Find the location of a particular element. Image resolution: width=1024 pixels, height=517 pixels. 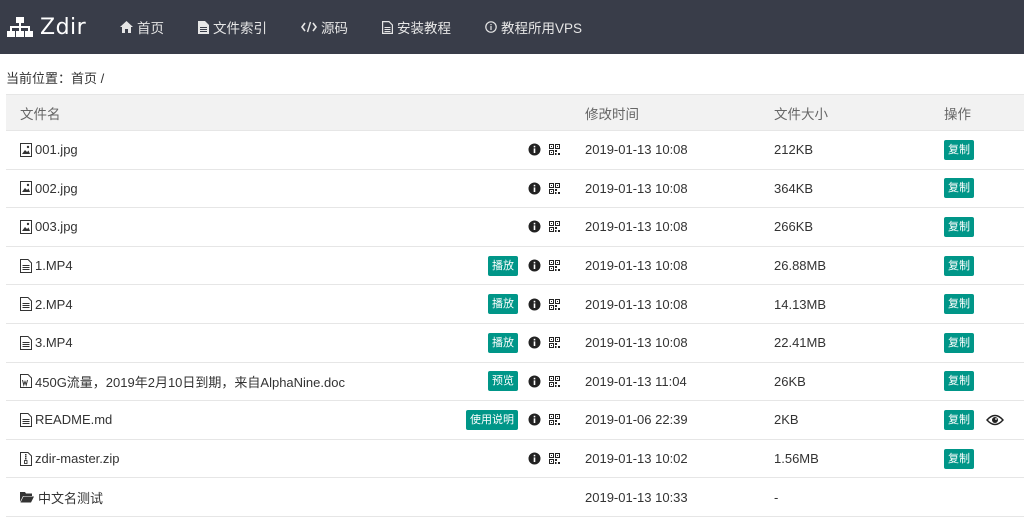

file-link: 3.MP4 is located at coordinates (54, 342).